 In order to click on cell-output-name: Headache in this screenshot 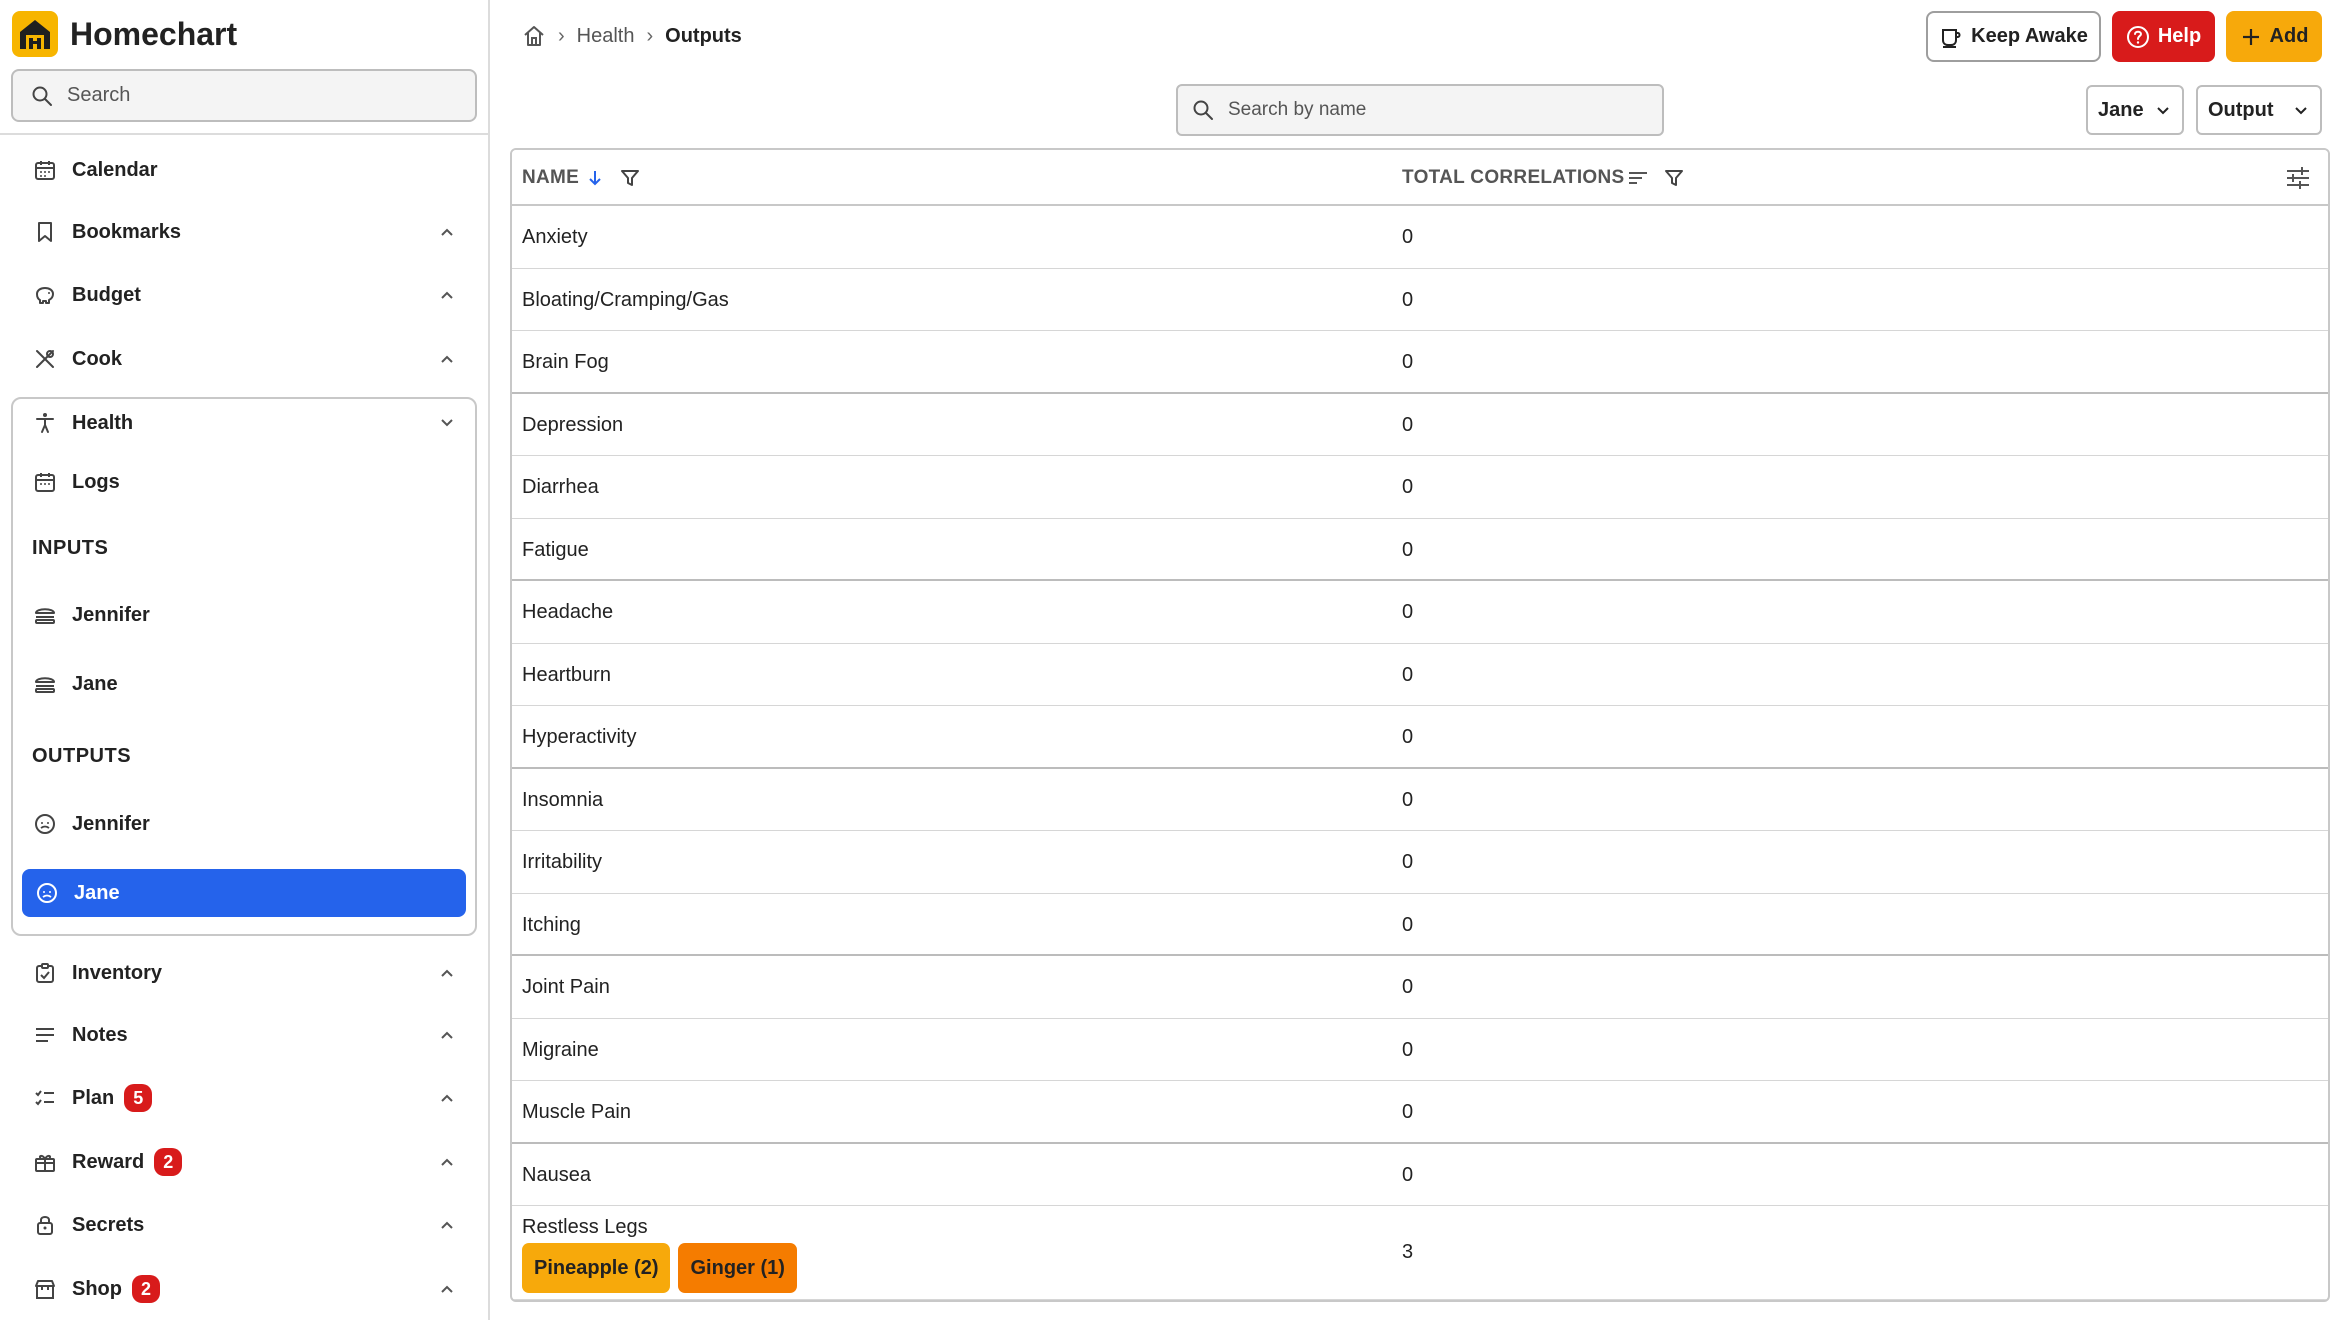, I will do `click(568, 612)`.